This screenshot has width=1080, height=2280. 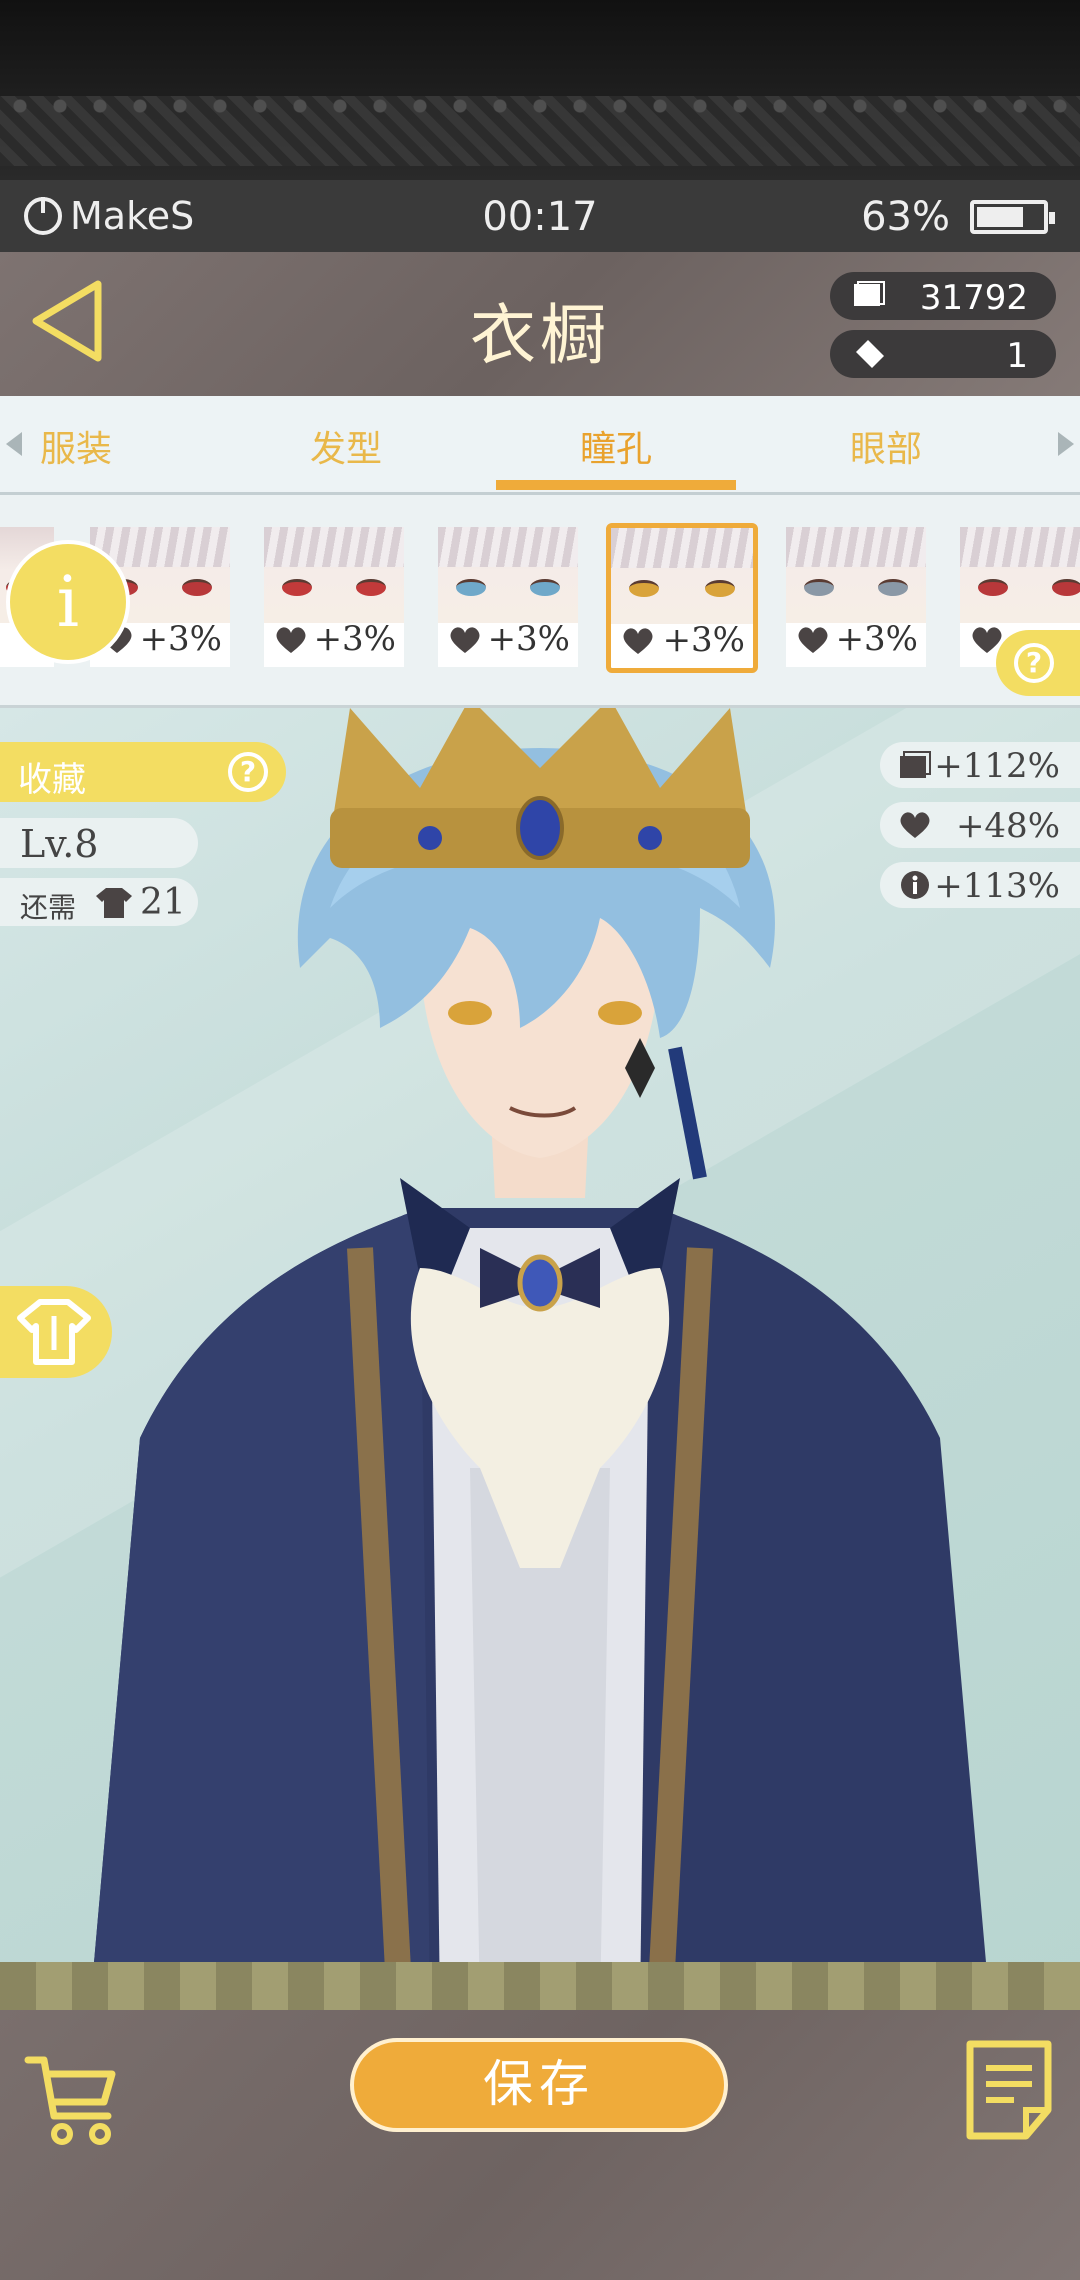 What do you see at coordinates (943, 354) in the screenshot?
I see `ticket-balance: 1` at bounding box center [943, 354].